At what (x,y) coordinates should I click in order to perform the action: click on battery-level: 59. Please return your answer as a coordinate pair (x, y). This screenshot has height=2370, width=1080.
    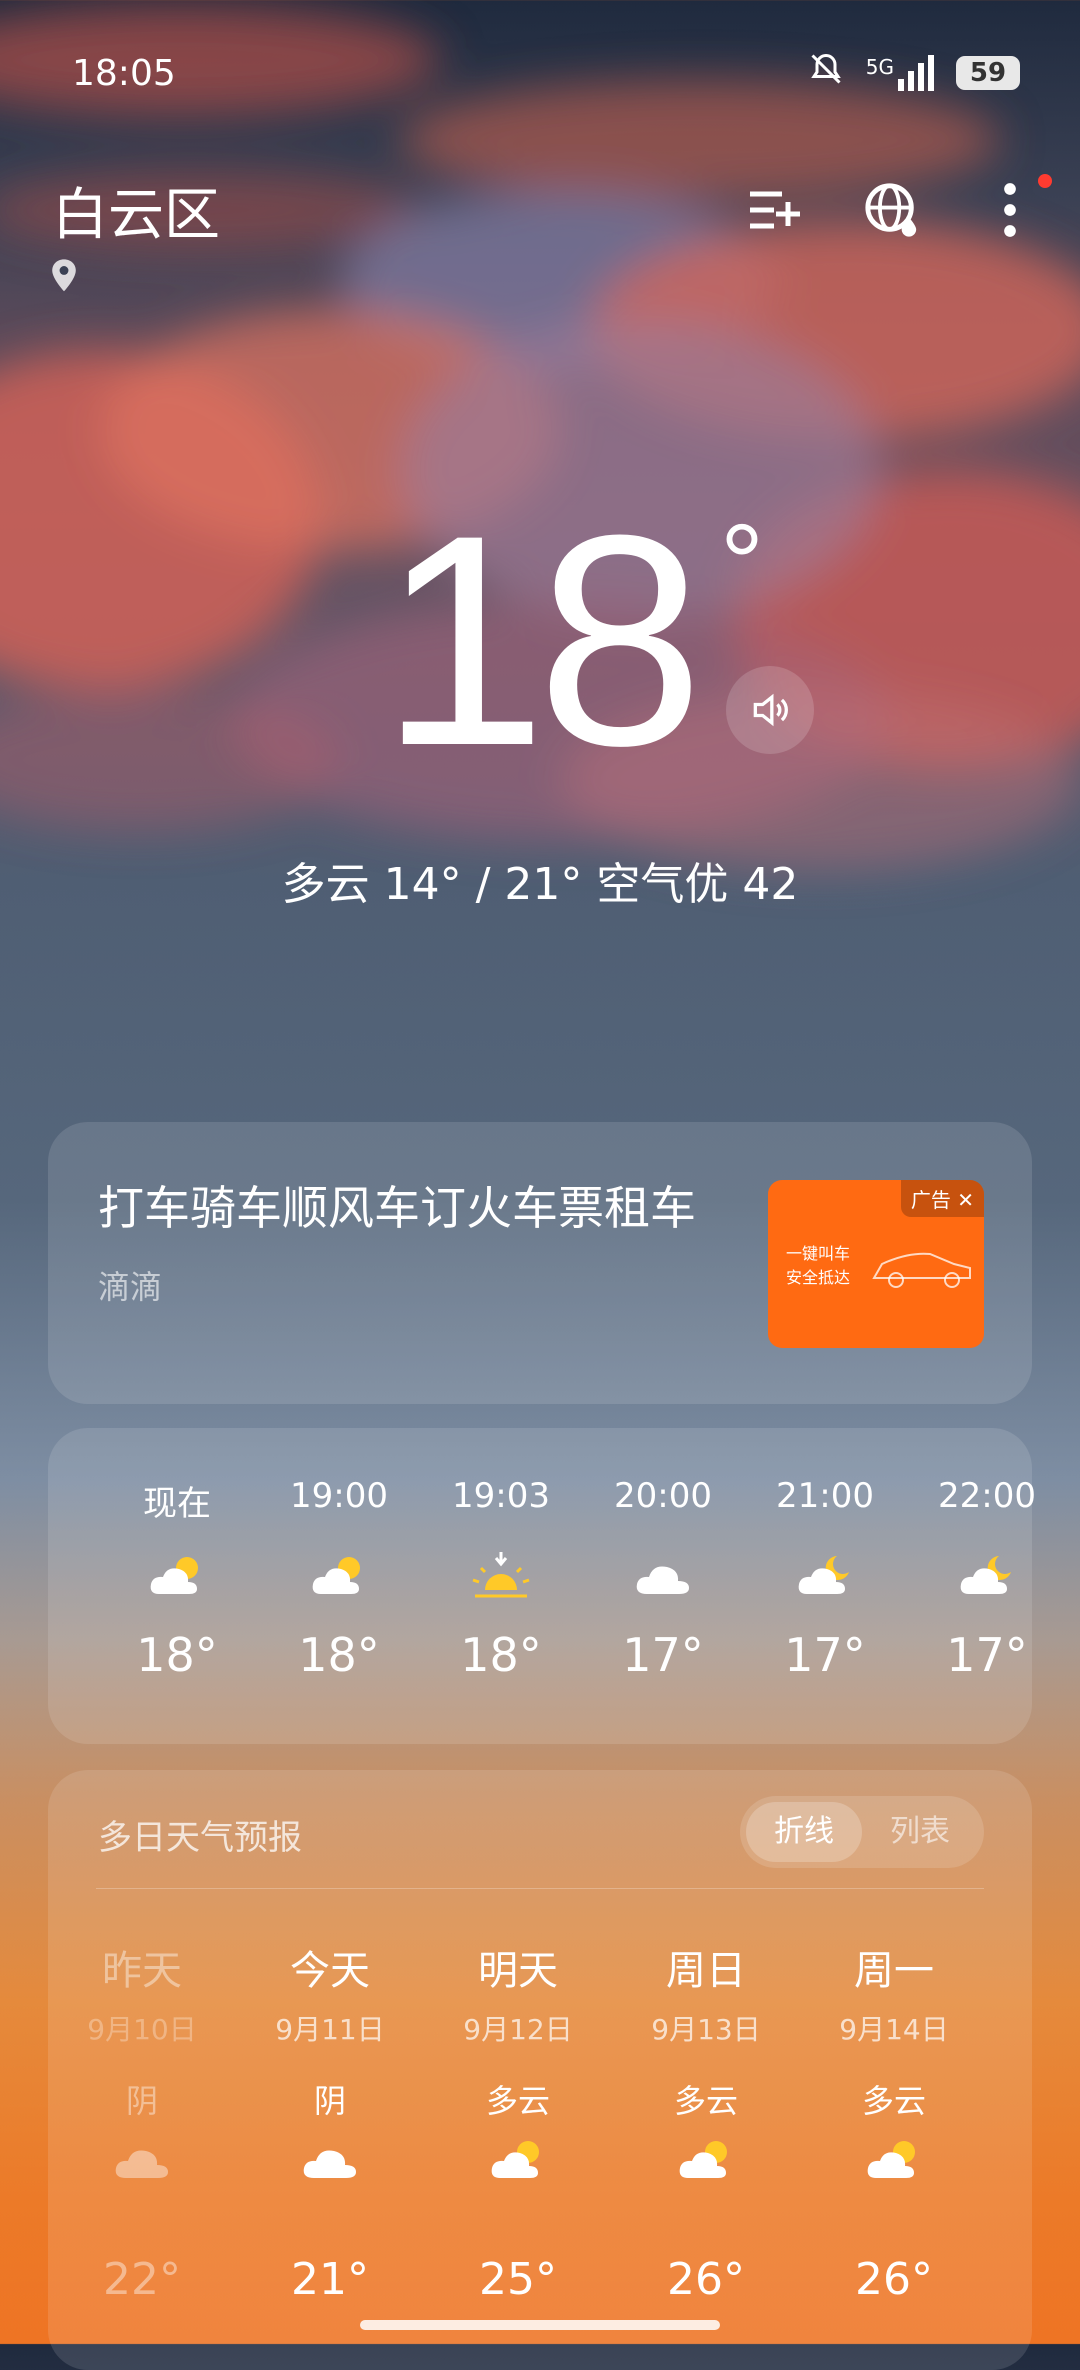
    Looking at the image, I should click on (988, 73).